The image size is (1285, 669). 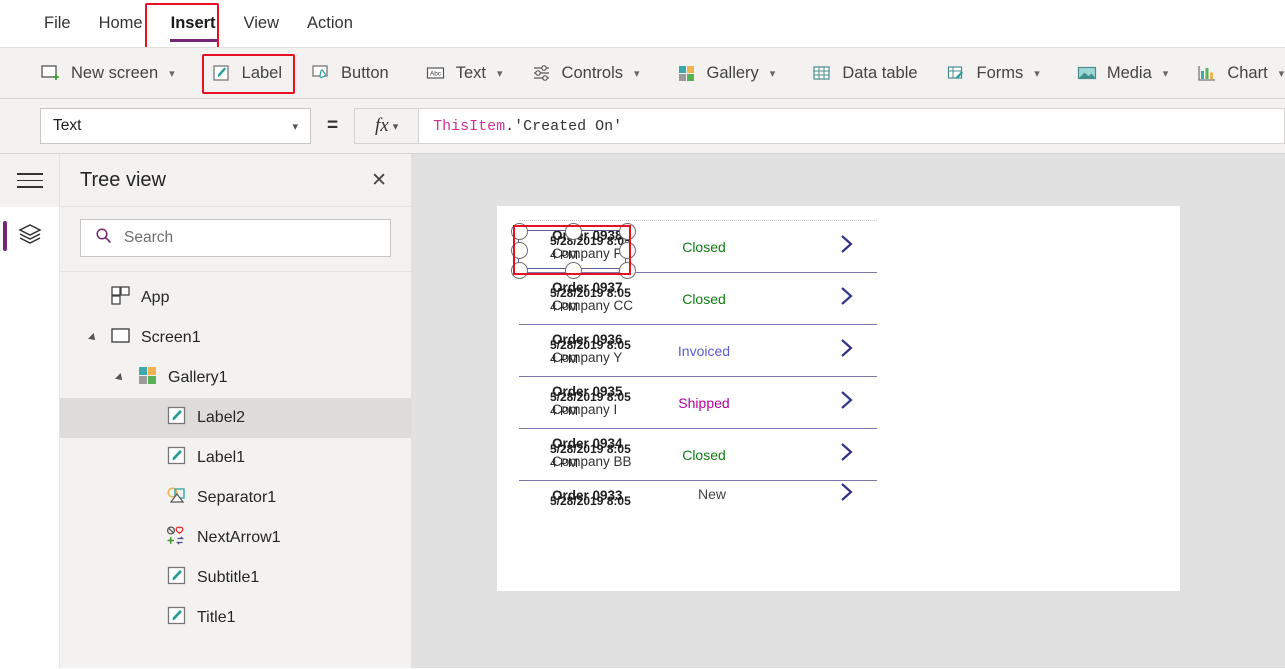 What do you see at coordinates (330, 23) in the screenshot?
I see `menu-item-action: Action` at bounding box center [330, 23].